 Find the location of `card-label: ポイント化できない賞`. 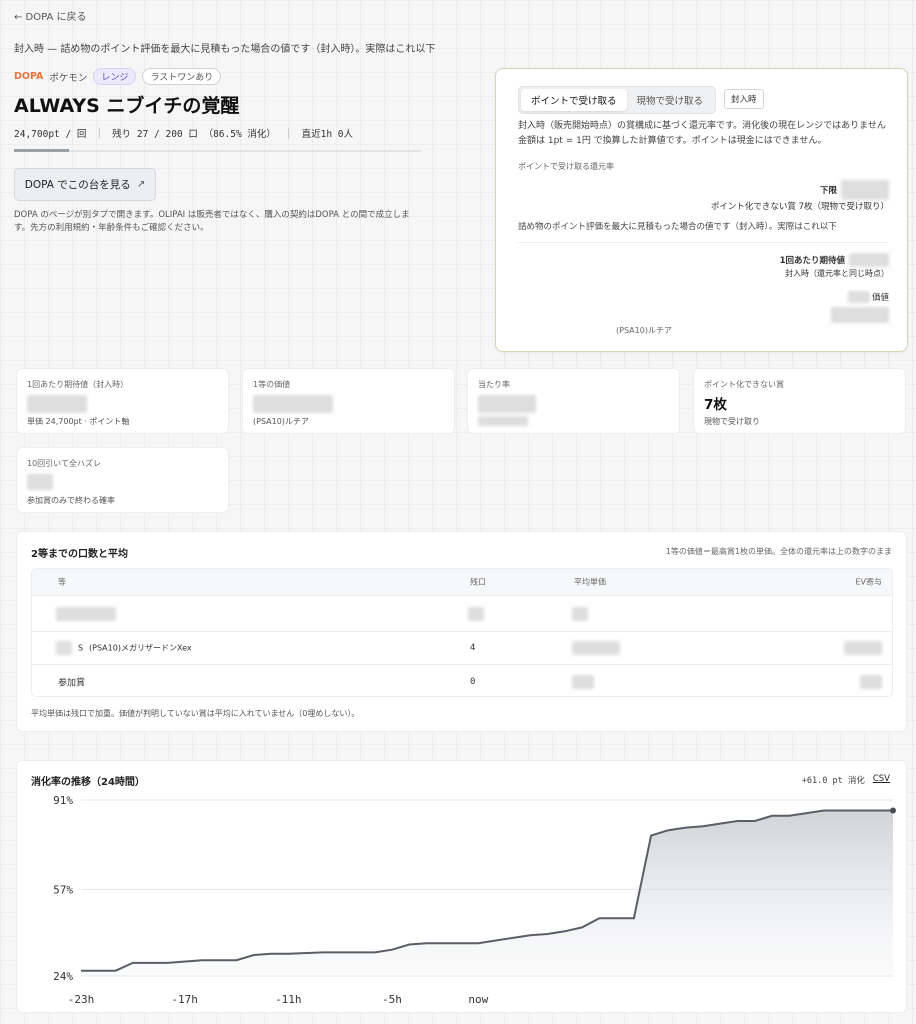

card-label: ポイント化できない賞 is located at coordinates (744, 384).